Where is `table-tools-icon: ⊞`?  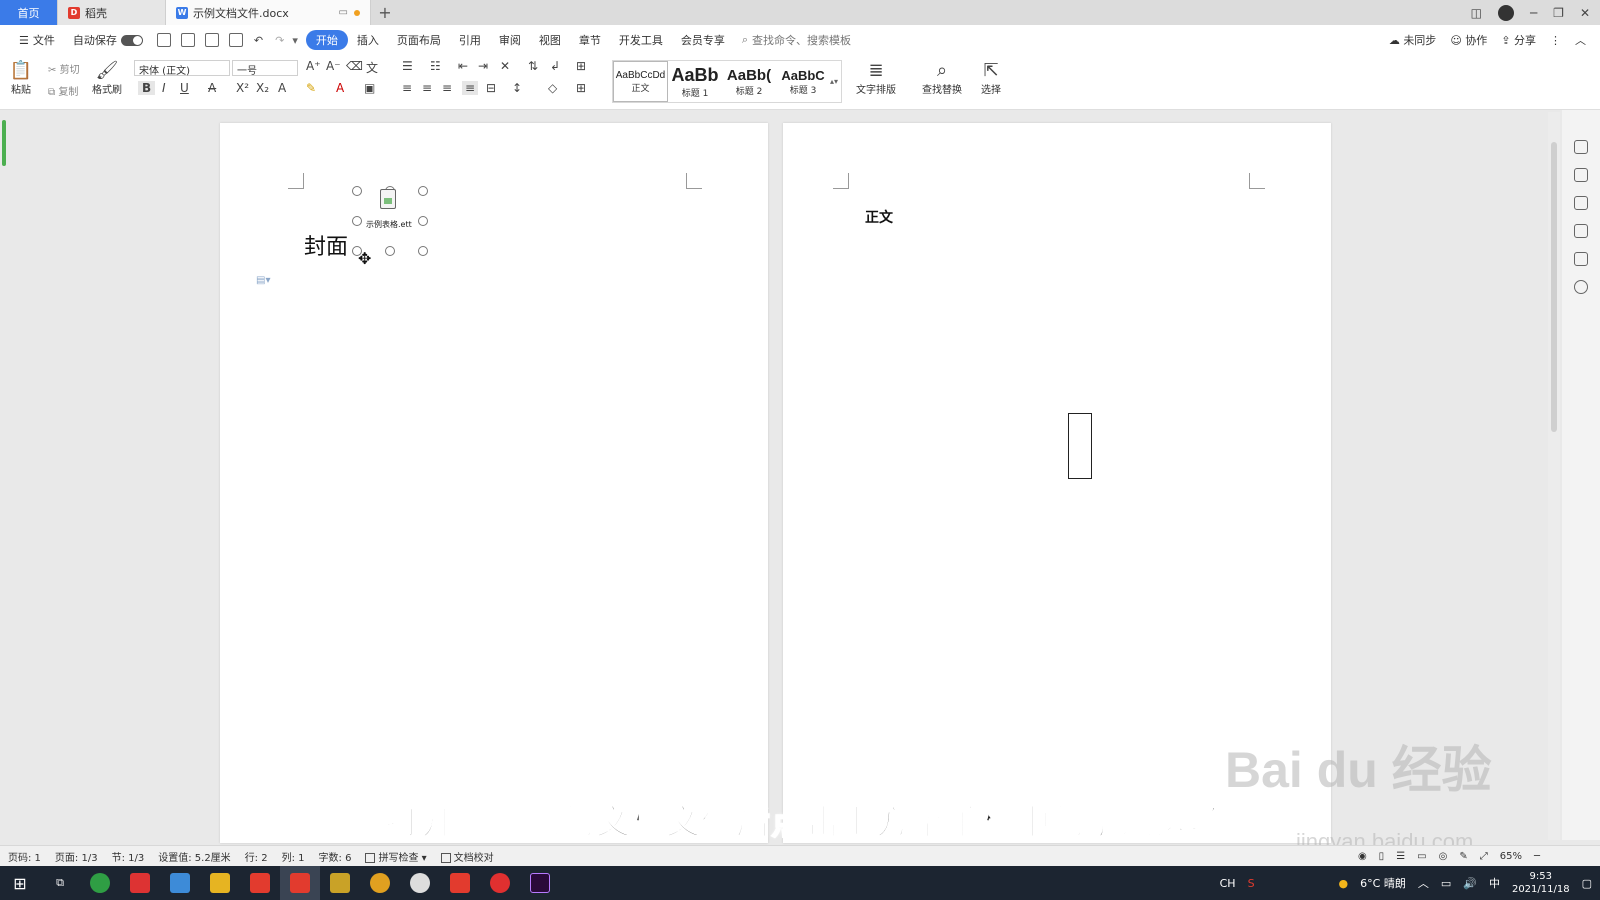
table-tools-icon: ⊞ is located at coordinates (581, 66).